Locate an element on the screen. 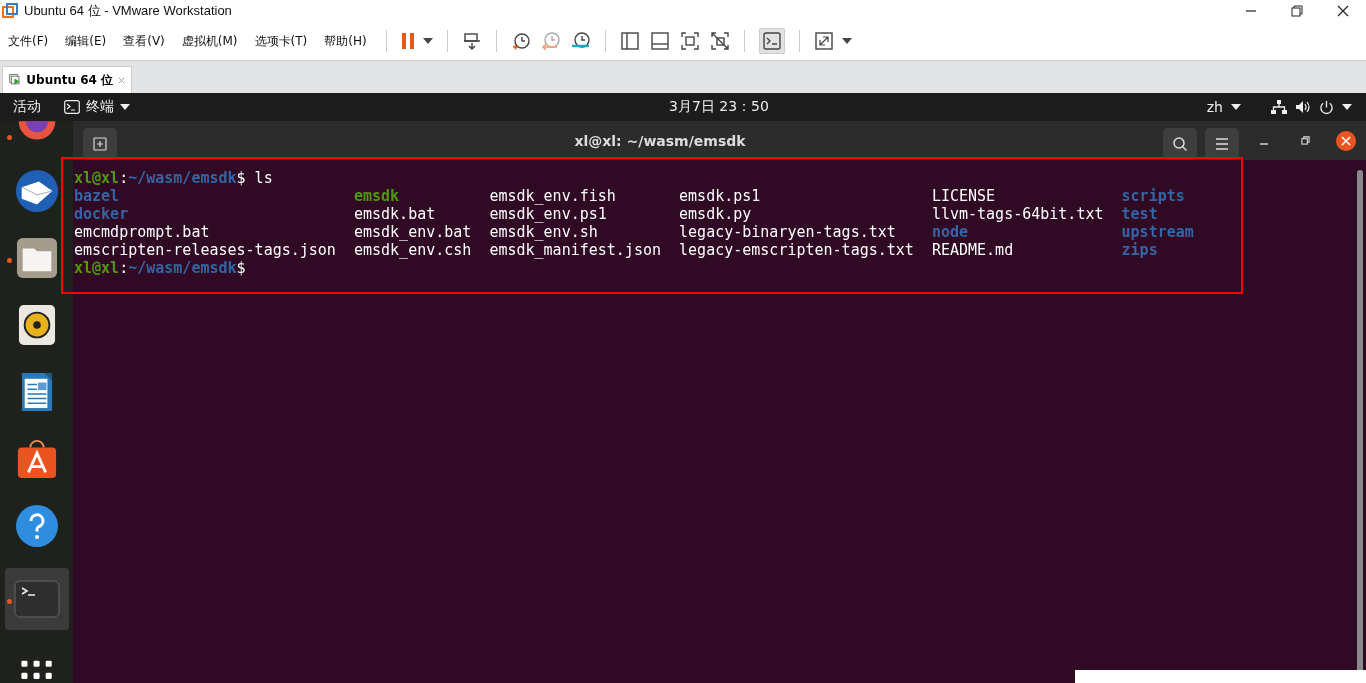  menu-button is located at coordinates (1222, 143).